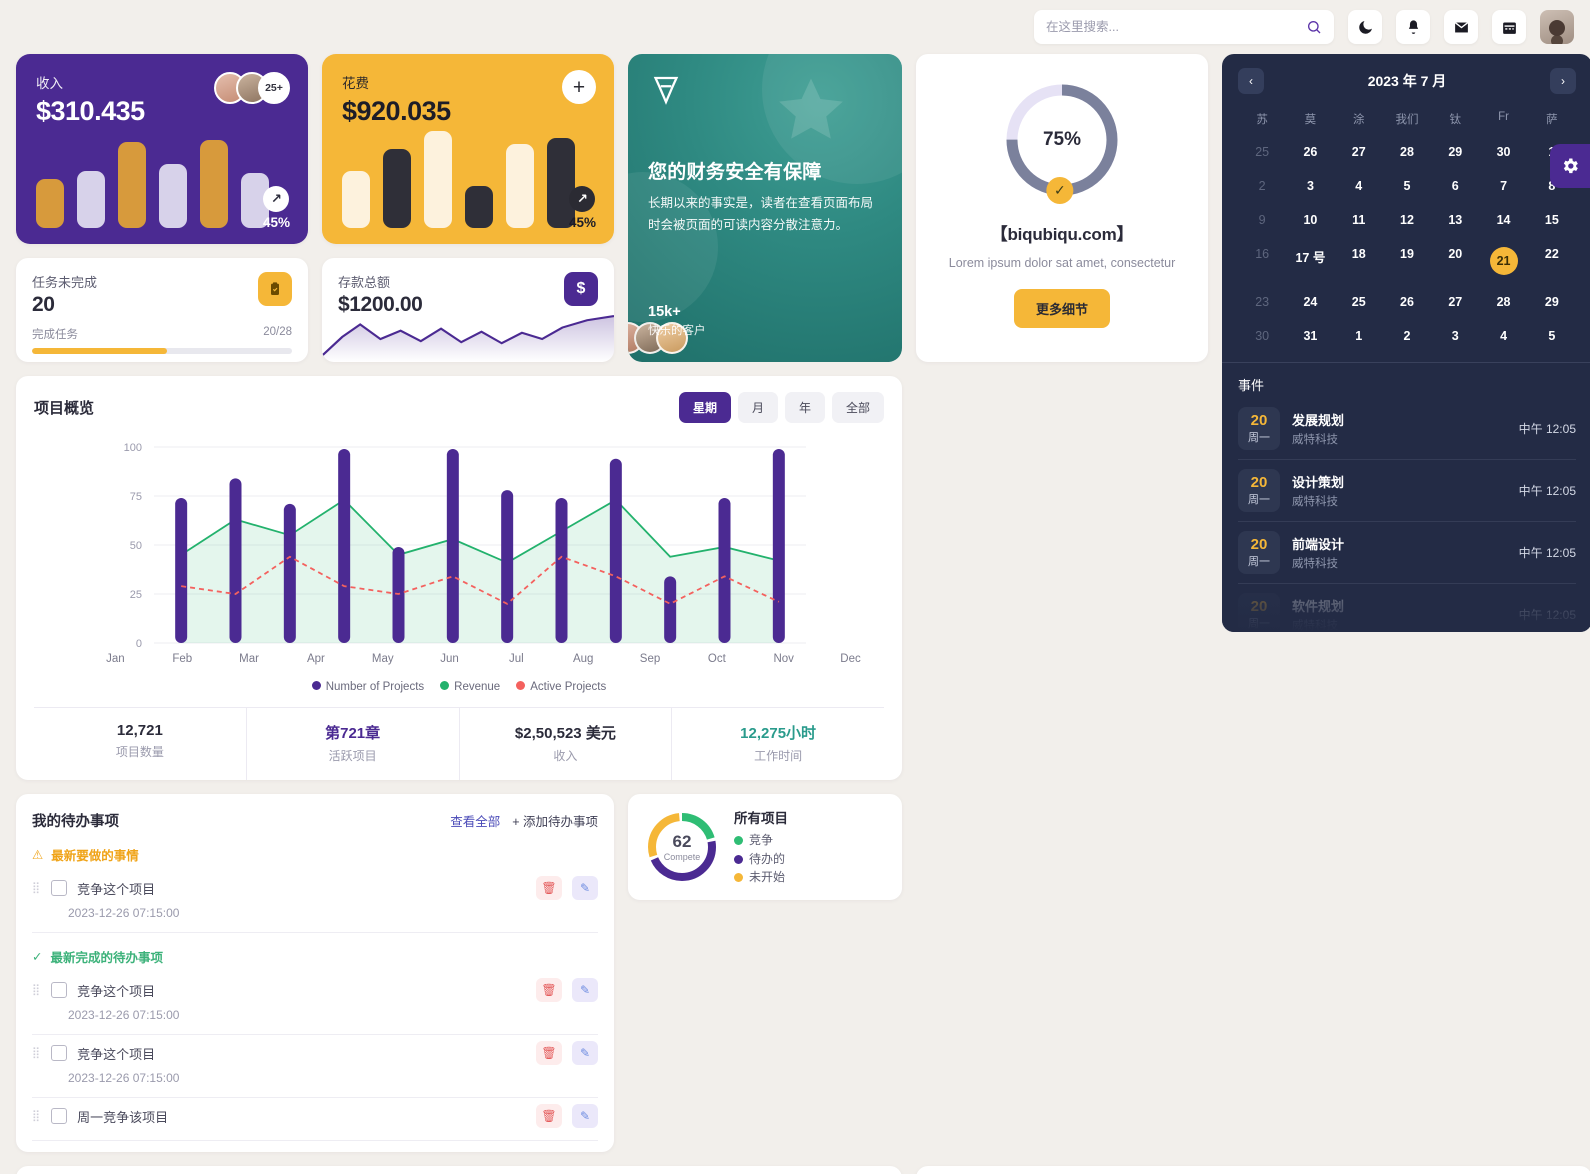 The height and width of the screenshot is (1174, 1590). I want to click on calendar-day: 9, so click(1262, 220).